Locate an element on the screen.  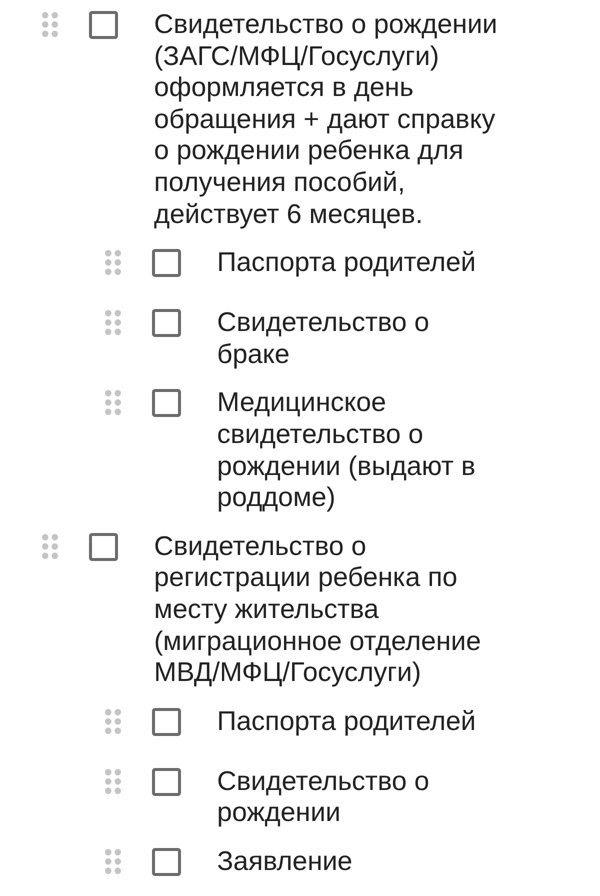
checklist-item-text: Свидетельство о рождении (ЗАГС/МФЦ/Госуслуги) оформляется в день обращения + дают справку о рождении ребенка для получения пособий, действует 6 месяцев. is located at coordinates (326, 119).